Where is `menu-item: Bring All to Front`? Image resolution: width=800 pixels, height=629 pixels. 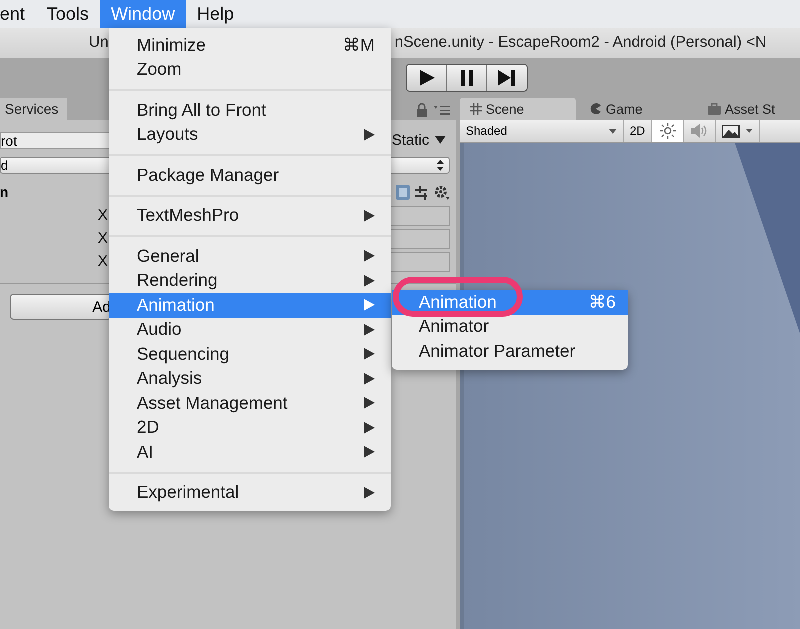
menu-item: Bring All to Front is located at coordinates (250, 110).